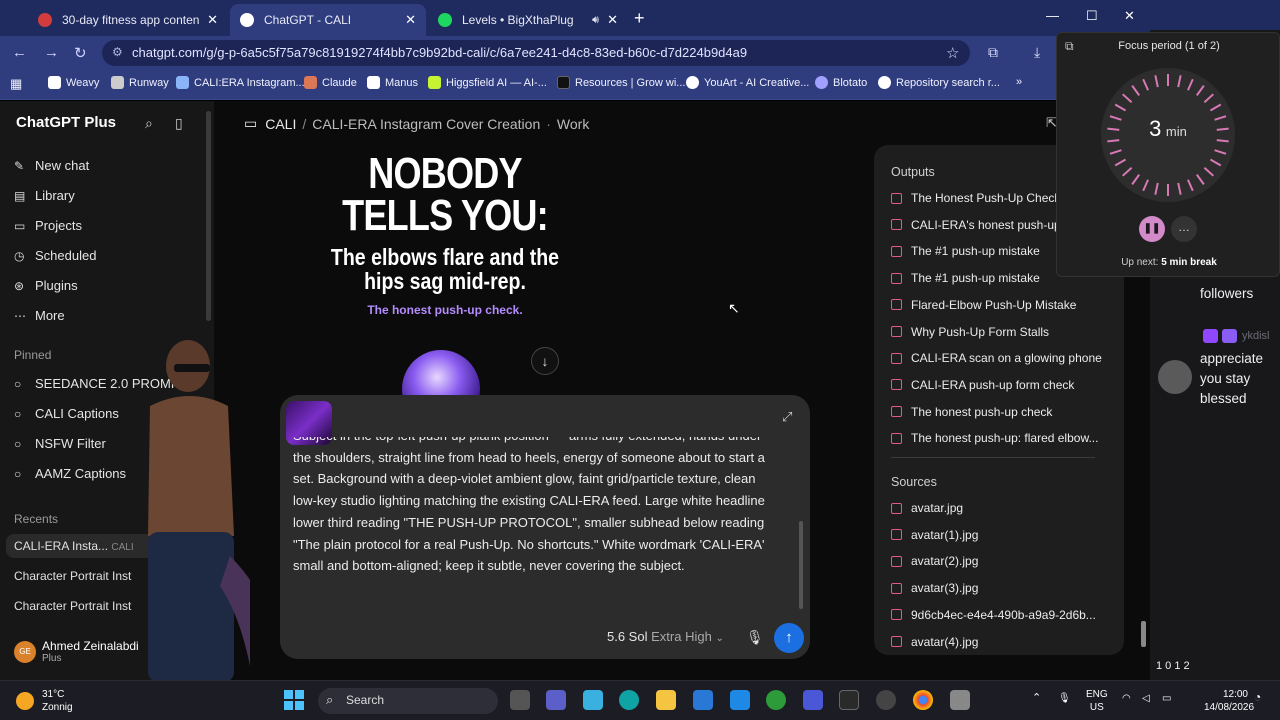 The width and height of the screenshot is (1280, 720). I want to click on download-icon: ⤓, so click(1037, 52).